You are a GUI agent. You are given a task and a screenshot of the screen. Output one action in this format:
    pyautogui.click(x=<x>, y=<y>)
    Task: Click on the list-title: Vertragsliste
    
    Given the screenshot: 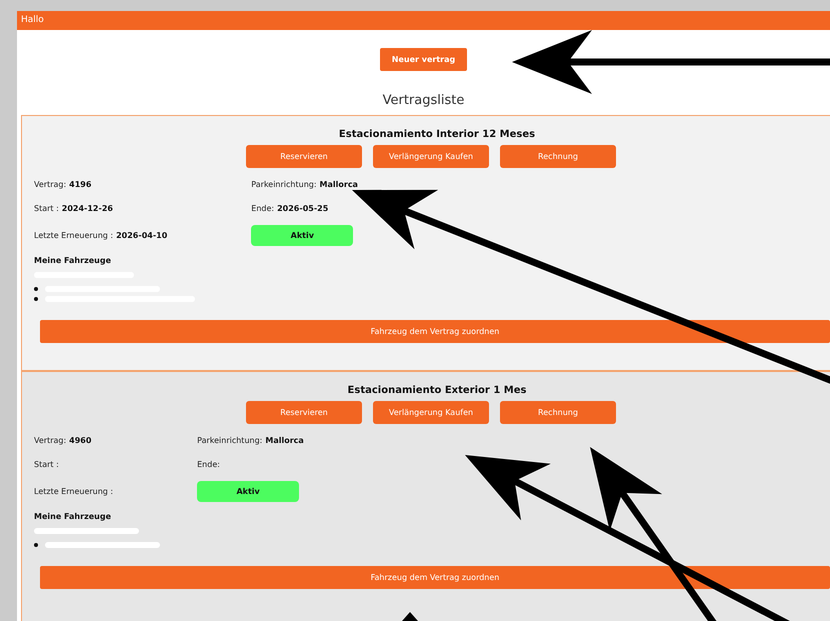 What is the action you would take?
    pyautogui.click(x=423, y=100)
    